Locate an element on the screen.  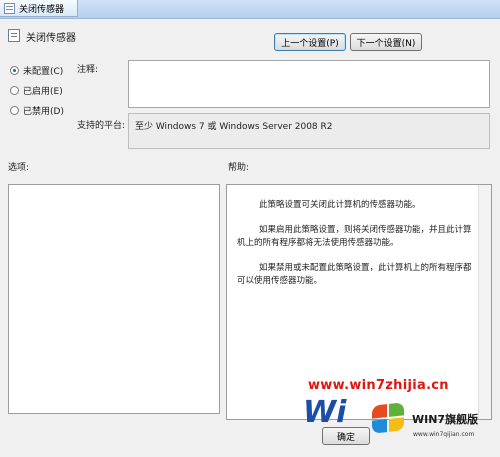
watermark-site: www.win7qijian.com is located at coordinates (444, 434).